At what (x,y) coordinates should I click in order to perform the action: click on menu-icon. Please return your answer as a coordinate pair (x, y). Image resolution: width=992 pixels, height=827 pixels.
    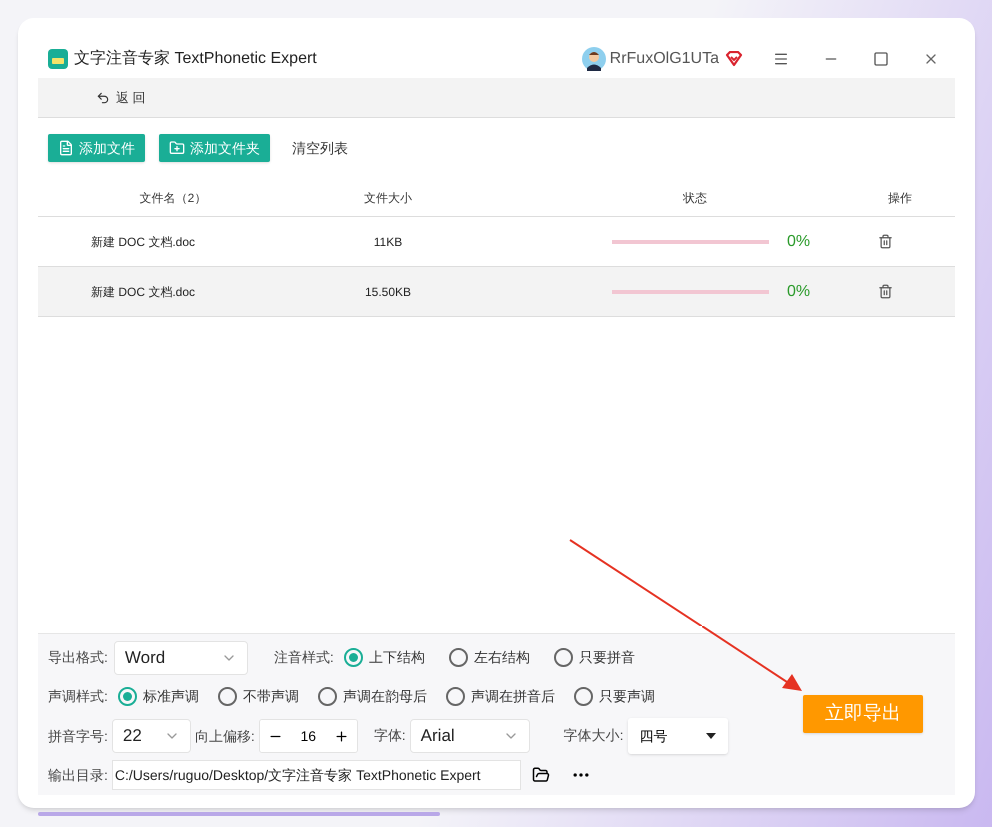
    Looking at the image, I should click on (781, 59).